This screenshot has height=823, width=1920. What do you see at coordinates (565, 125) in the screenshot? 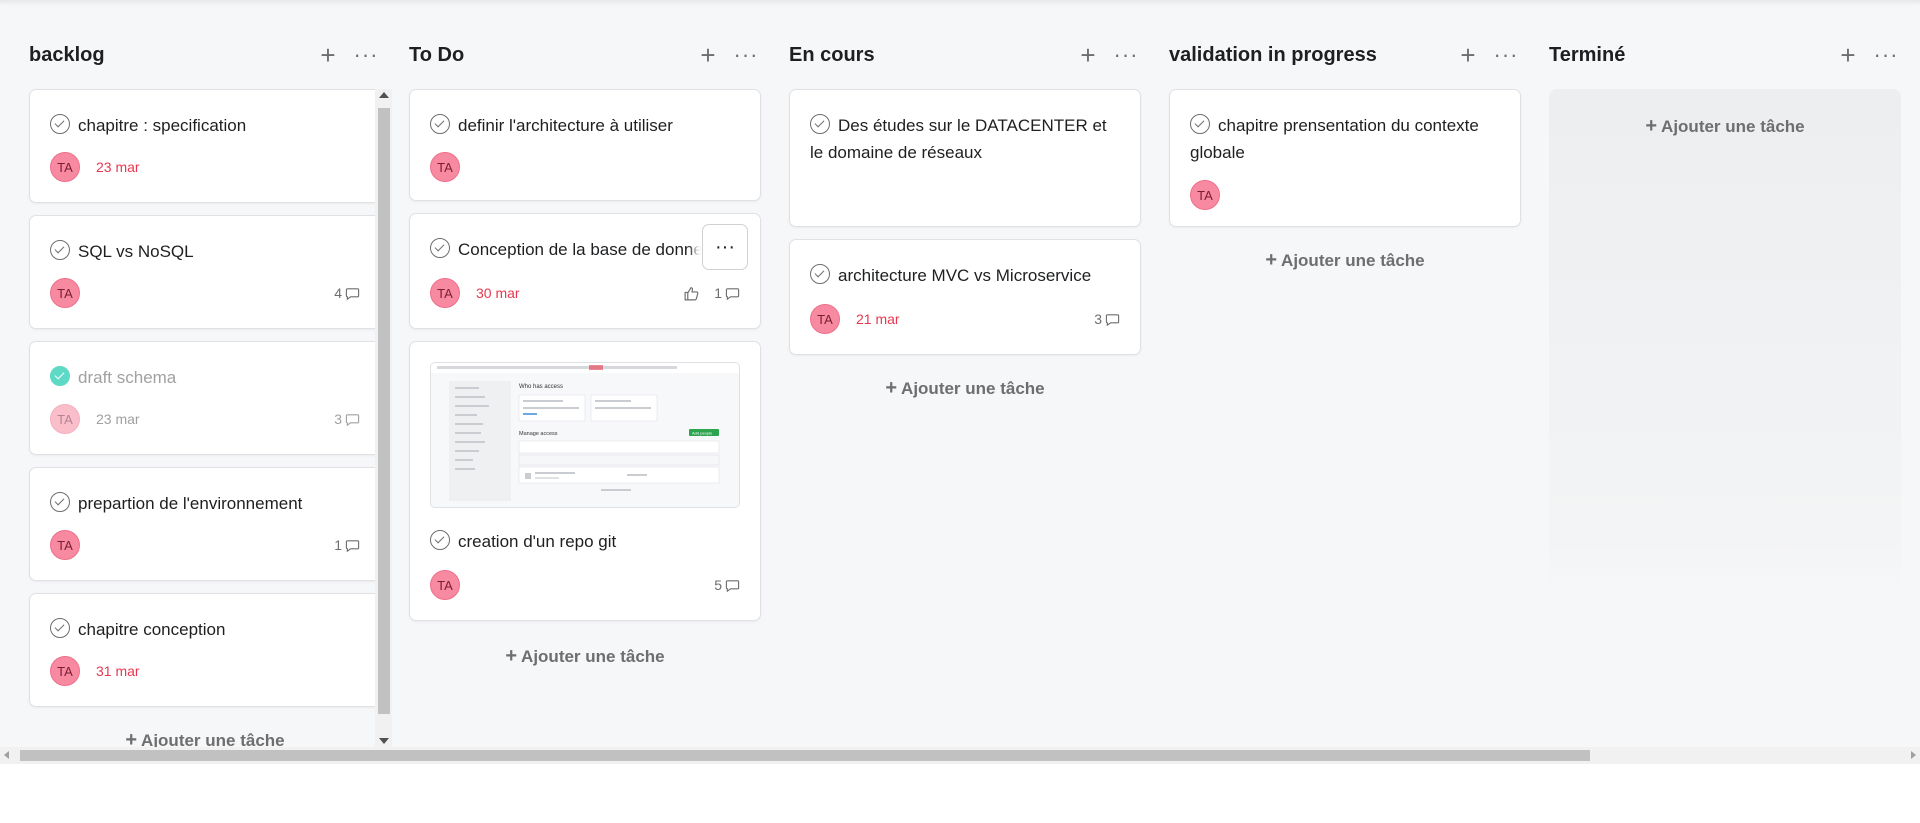
I see `task-title: definir l'architecture à utiliser` at bounding box center [565, 125].